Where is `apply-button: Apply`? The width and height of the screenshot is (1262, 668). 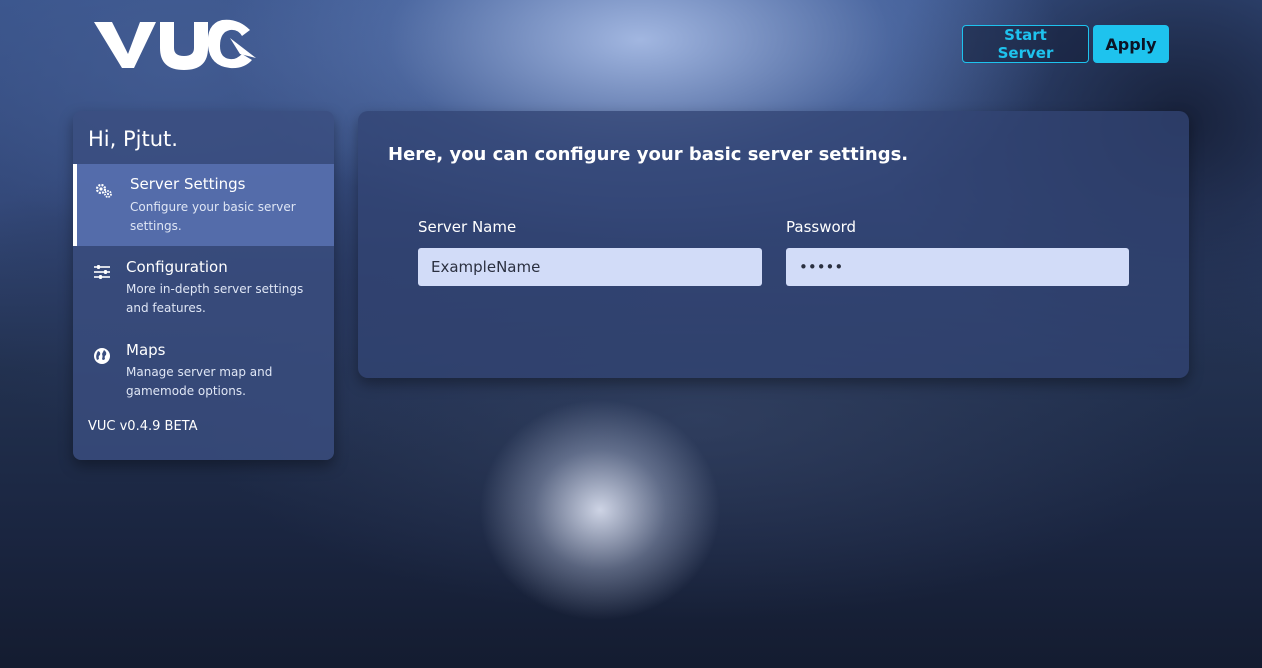 apply-button: Apply is located at coordinates (1131, 44).